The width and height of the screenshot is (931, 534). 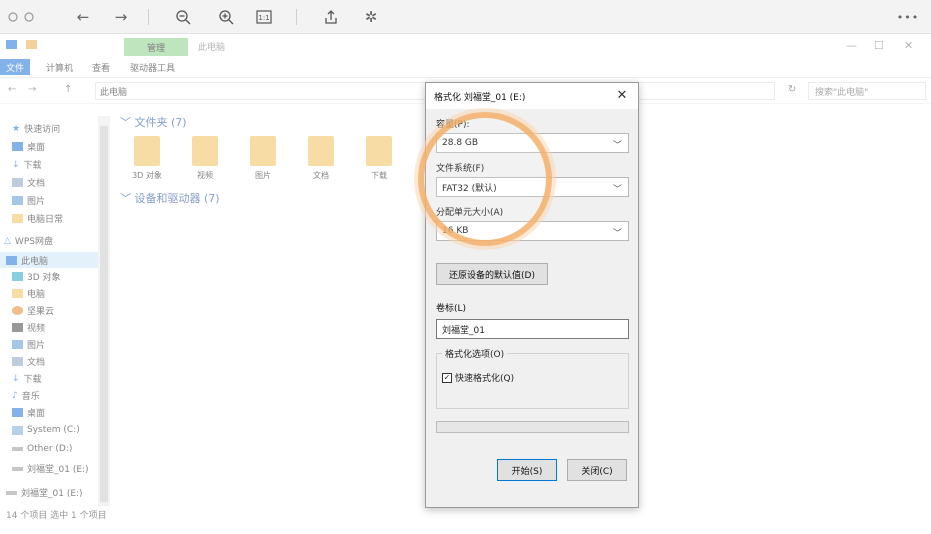 I want to click on folder-documents: 文档, so click(x=321, y=162).